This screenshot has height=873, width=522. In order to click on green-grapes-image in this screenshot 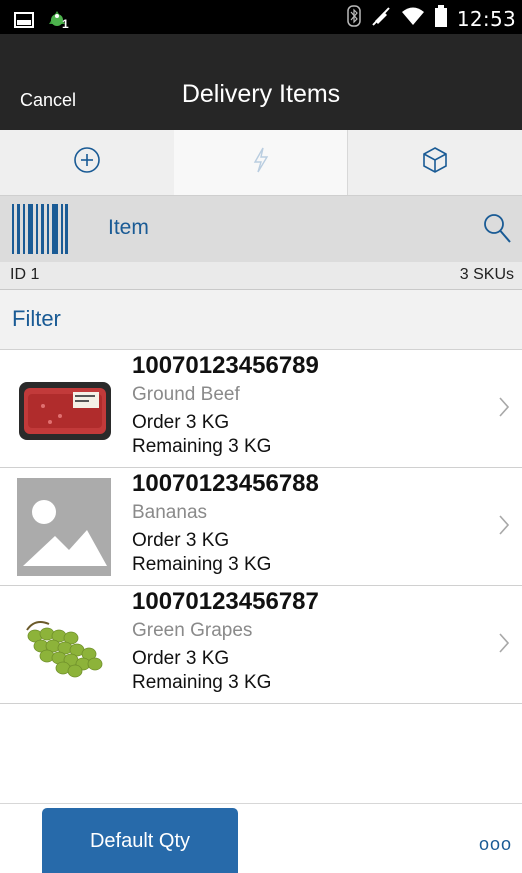, I will do `click(65, 646)`.